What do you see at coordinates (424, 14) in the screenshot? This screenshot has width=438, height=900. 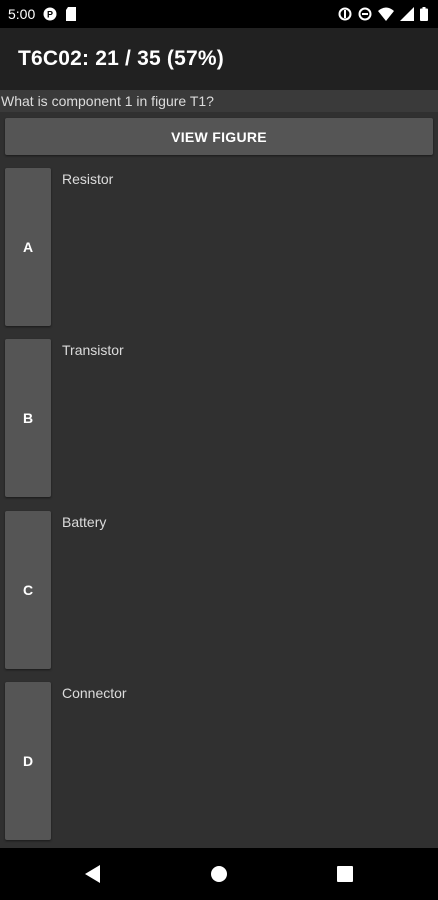 I see `battery-icon` at bounding box center [424, 14].